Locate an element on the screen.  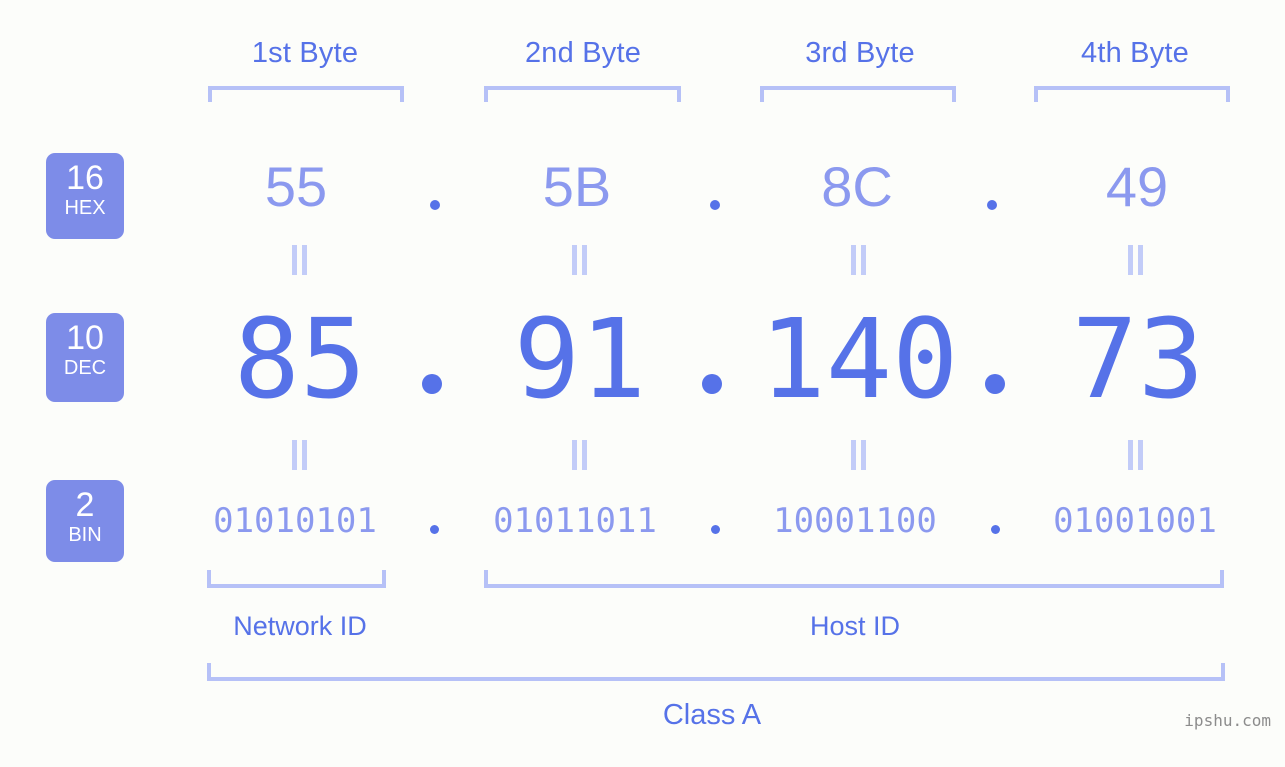
base-badge-dec: 10 DEC is located at coordinates (85, 357).